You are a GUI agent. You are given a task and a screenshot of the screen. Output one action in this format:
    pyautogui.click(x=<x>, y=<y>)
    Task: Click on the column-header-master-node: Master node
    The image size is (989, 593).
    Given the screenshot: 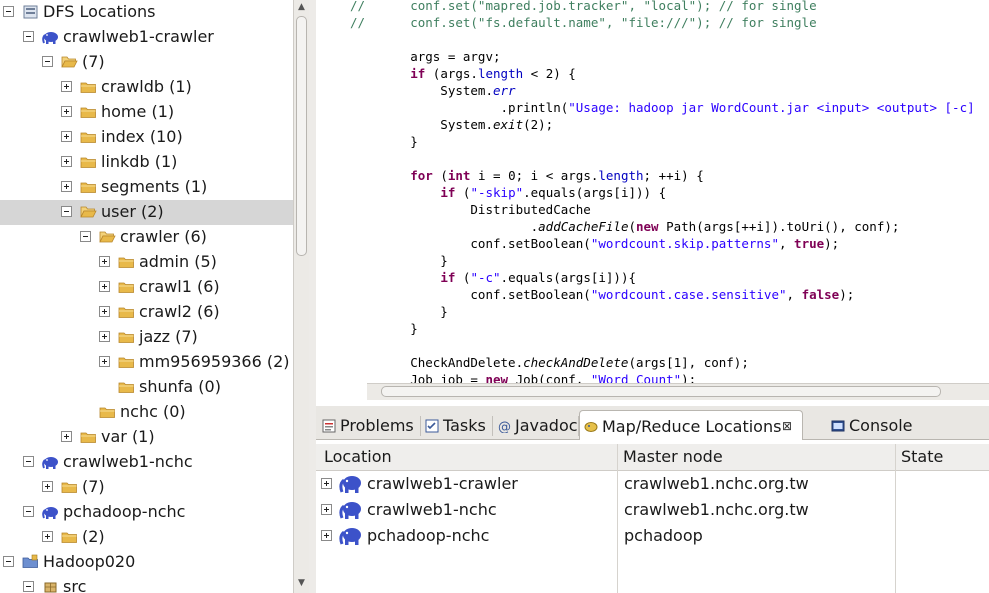 What is the action you would take?
    pyautogui.click(x=673, y=456)
    